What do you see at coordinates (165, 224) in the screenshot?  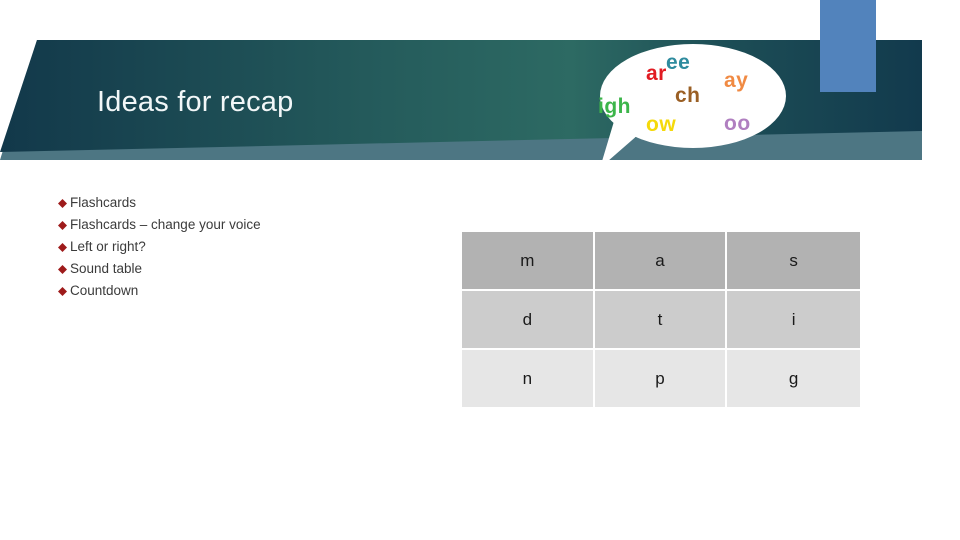 I see `list-item-label: Flashcards – change your voice` at bounding box center [165, 224].